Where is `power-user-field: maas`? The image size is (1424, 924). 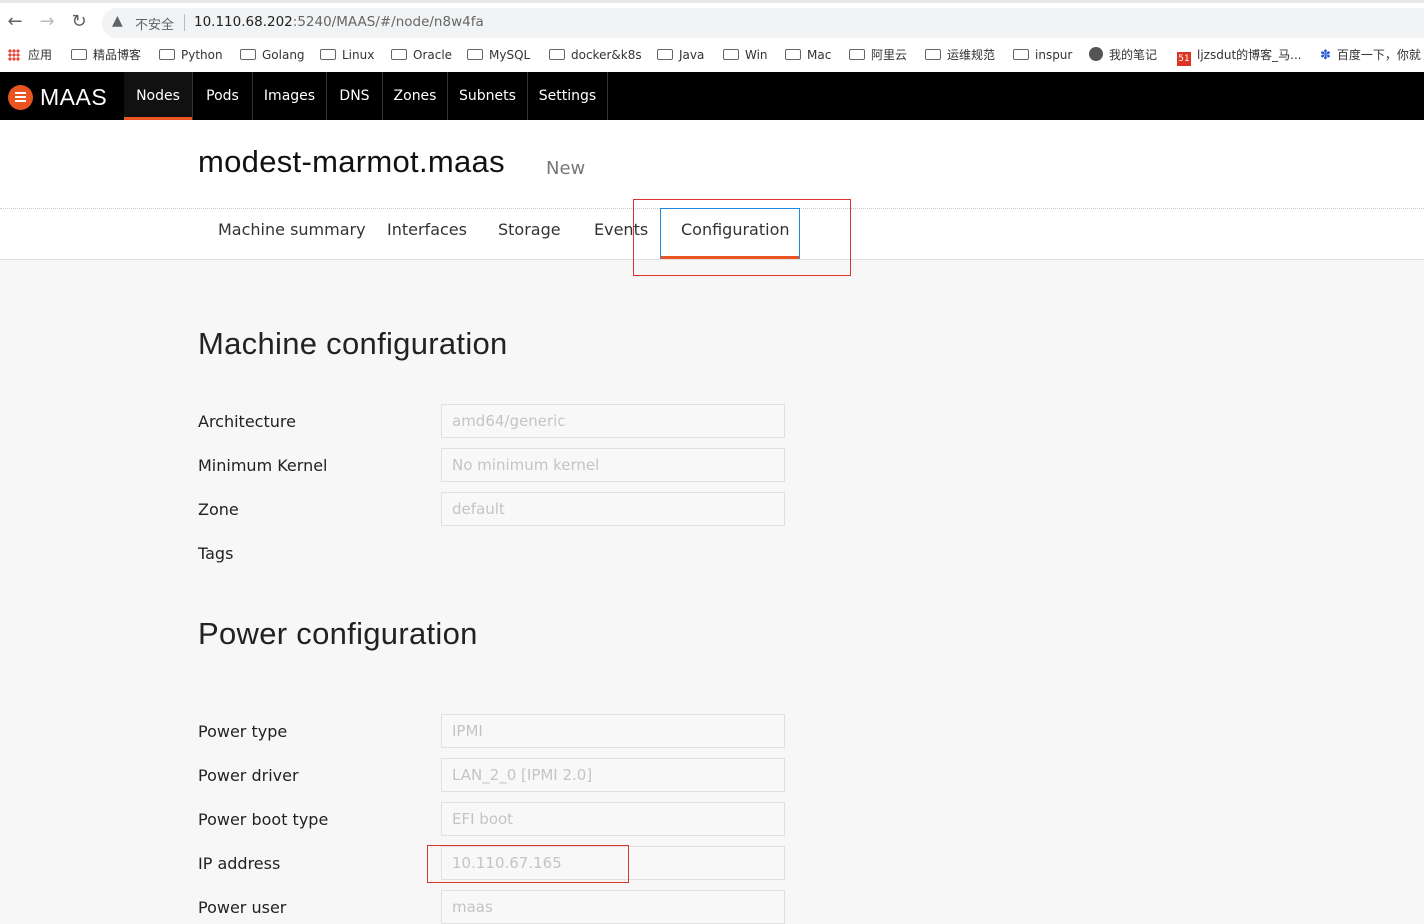 power-user-field: maas is located at coordinates (613, 907).